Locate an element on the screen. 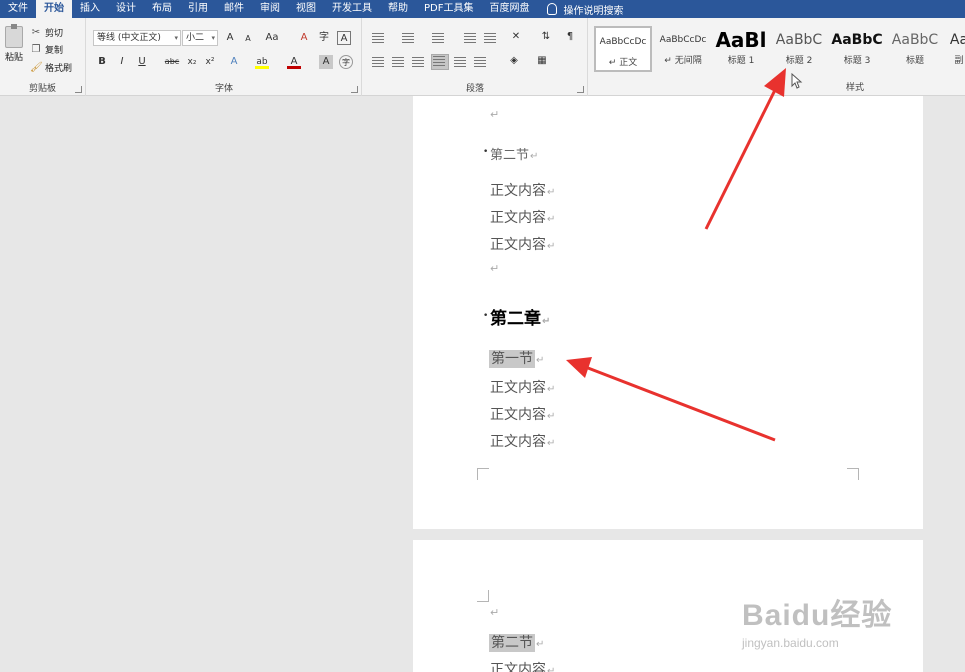 Image resolution: width=965 pixels, height=672 pixels. underline-button: U is located at coordinates (142, 62).